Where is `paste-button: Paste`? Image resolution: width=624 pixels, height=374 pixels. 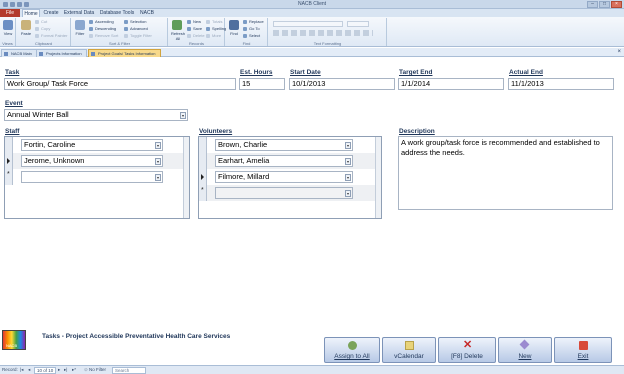 paste-button: Paste is located at coordinates (26, 29).